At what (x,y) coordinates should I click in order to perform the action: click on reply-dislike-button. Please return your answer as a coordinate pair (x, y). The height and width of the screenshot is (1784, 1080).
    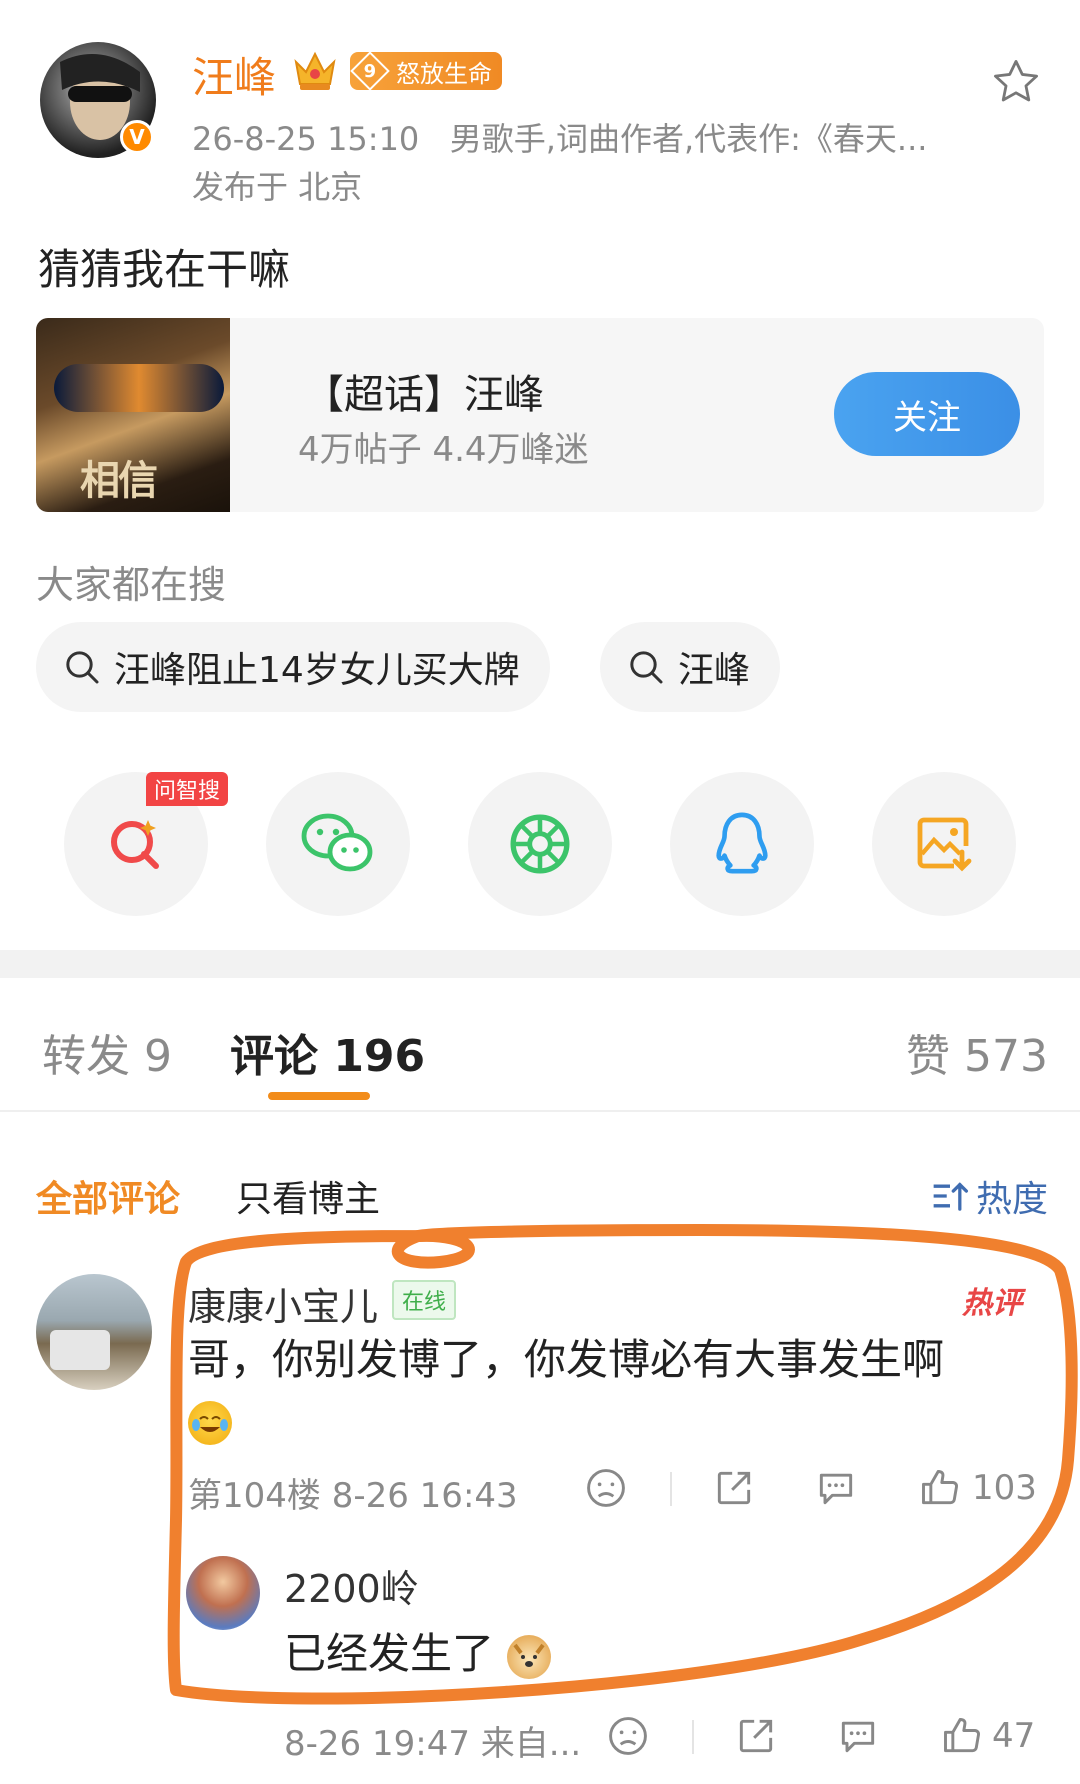
    Looking at the image, I should click on (628, 1736).